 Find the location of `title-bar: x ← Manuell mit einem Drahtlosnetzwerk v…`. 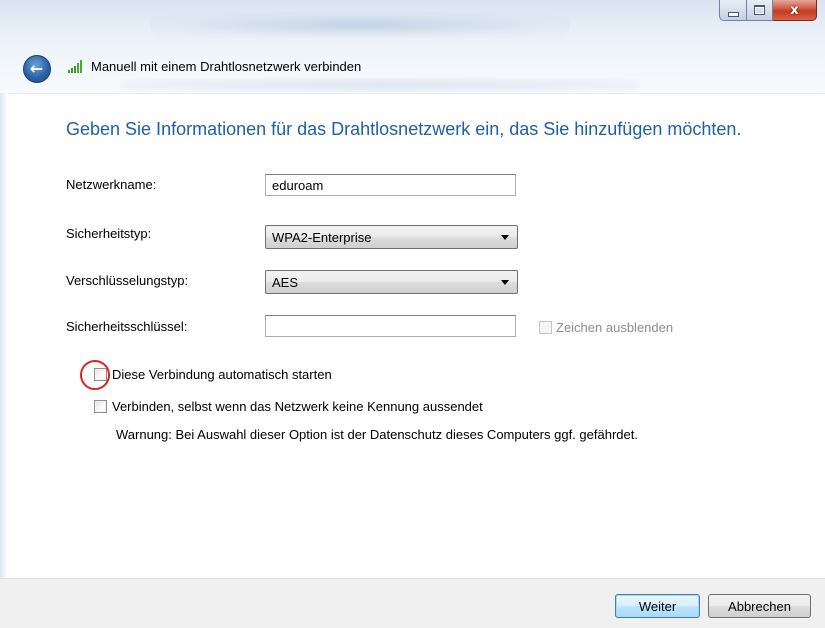

title-bar: x ← Manuell mit einem Drahtlosnetzwerk v… is located at coordinates (412, 47).